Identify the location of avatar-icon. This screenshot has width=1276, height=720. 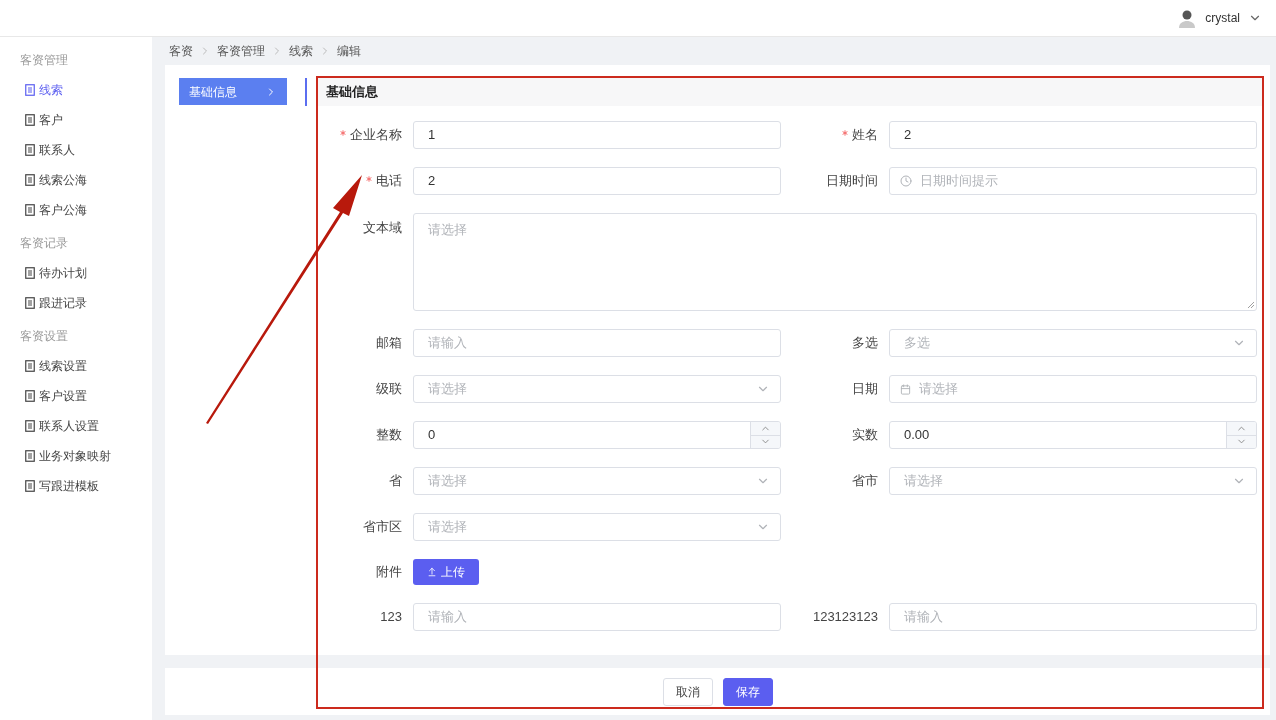
(1187, 18).